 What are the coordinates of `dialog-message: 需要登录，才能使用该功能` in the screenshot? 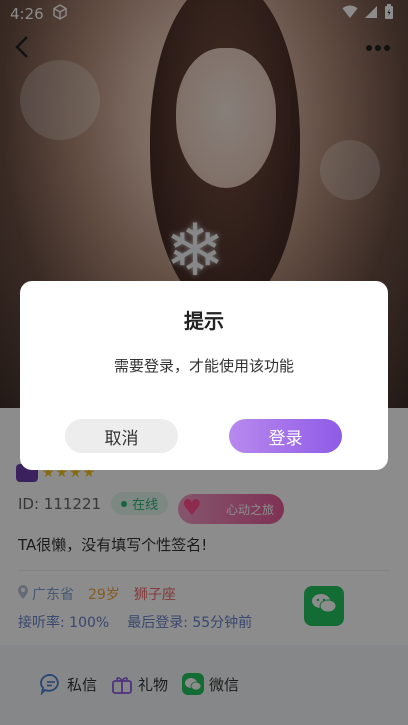 It's located at (203, 366).